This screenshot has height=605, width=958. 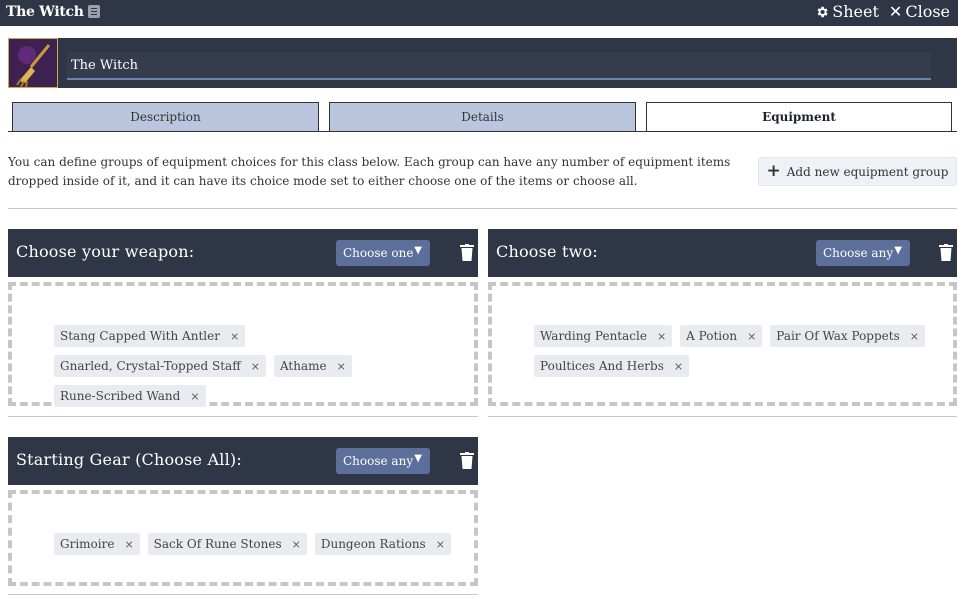 I want to click on equipment-chip: Dungeon Rations ×, so click(x=382, y=544).